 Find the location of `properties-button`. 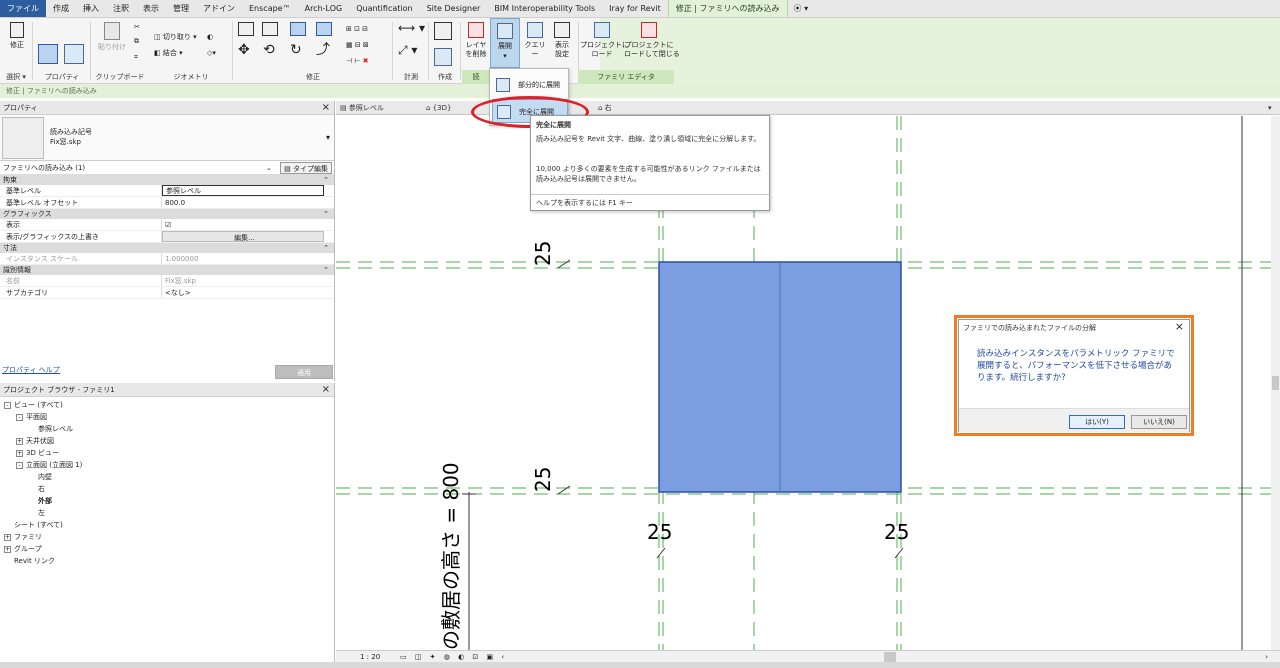

properties-button is located at coordinates (48, 55).